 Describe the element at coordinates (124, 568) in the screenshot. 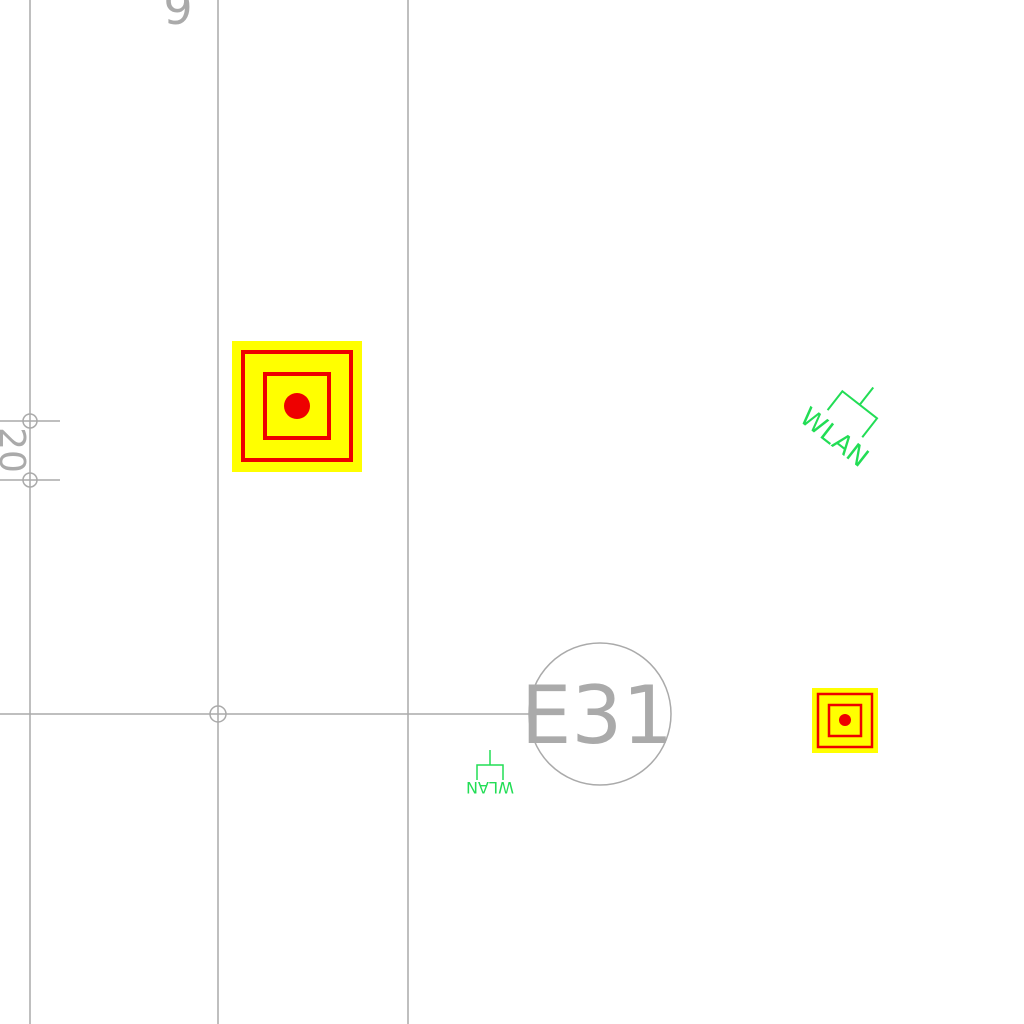

I see `grid-intersection-node` at that location.